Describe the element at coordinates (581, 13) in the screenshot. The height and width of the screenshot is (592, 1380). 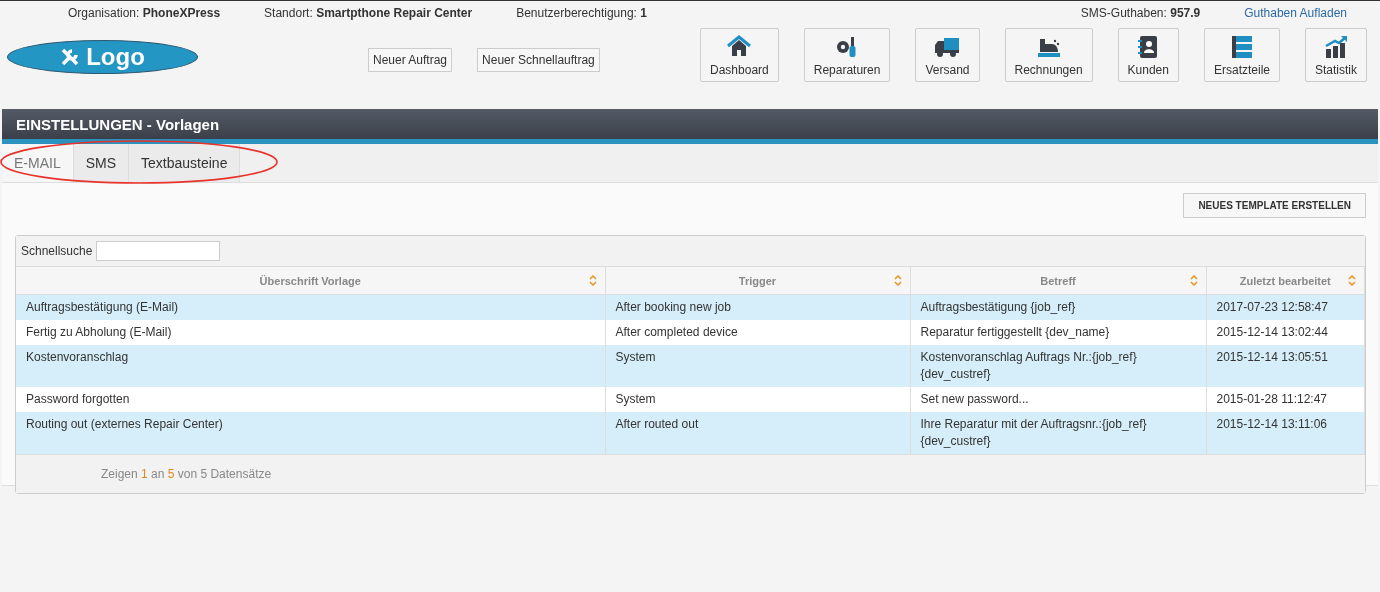
I see `permission-label: Benutzerberechtigung: 1` at that location.